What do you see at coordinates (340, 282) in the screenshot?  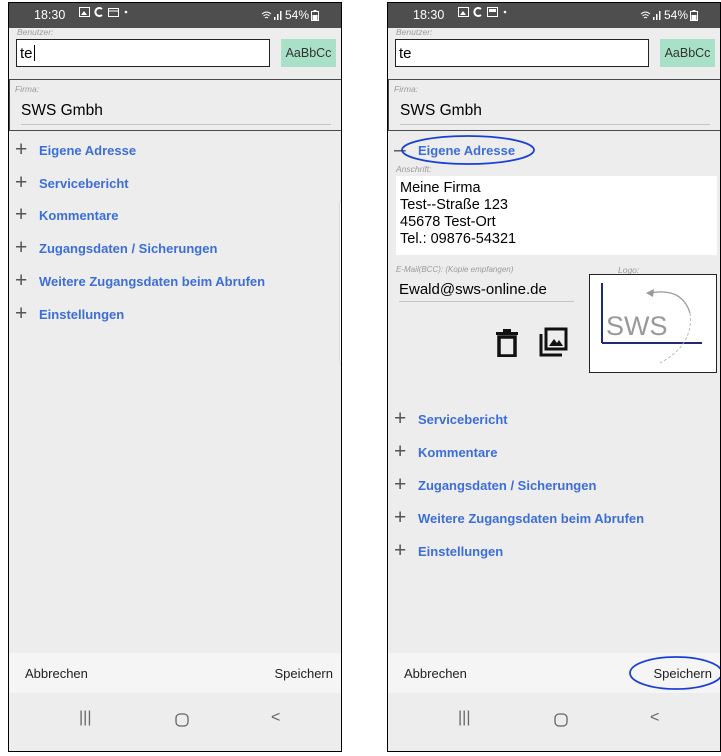 I see `edge-panel-handle: <` at bounding box center [340, 282].